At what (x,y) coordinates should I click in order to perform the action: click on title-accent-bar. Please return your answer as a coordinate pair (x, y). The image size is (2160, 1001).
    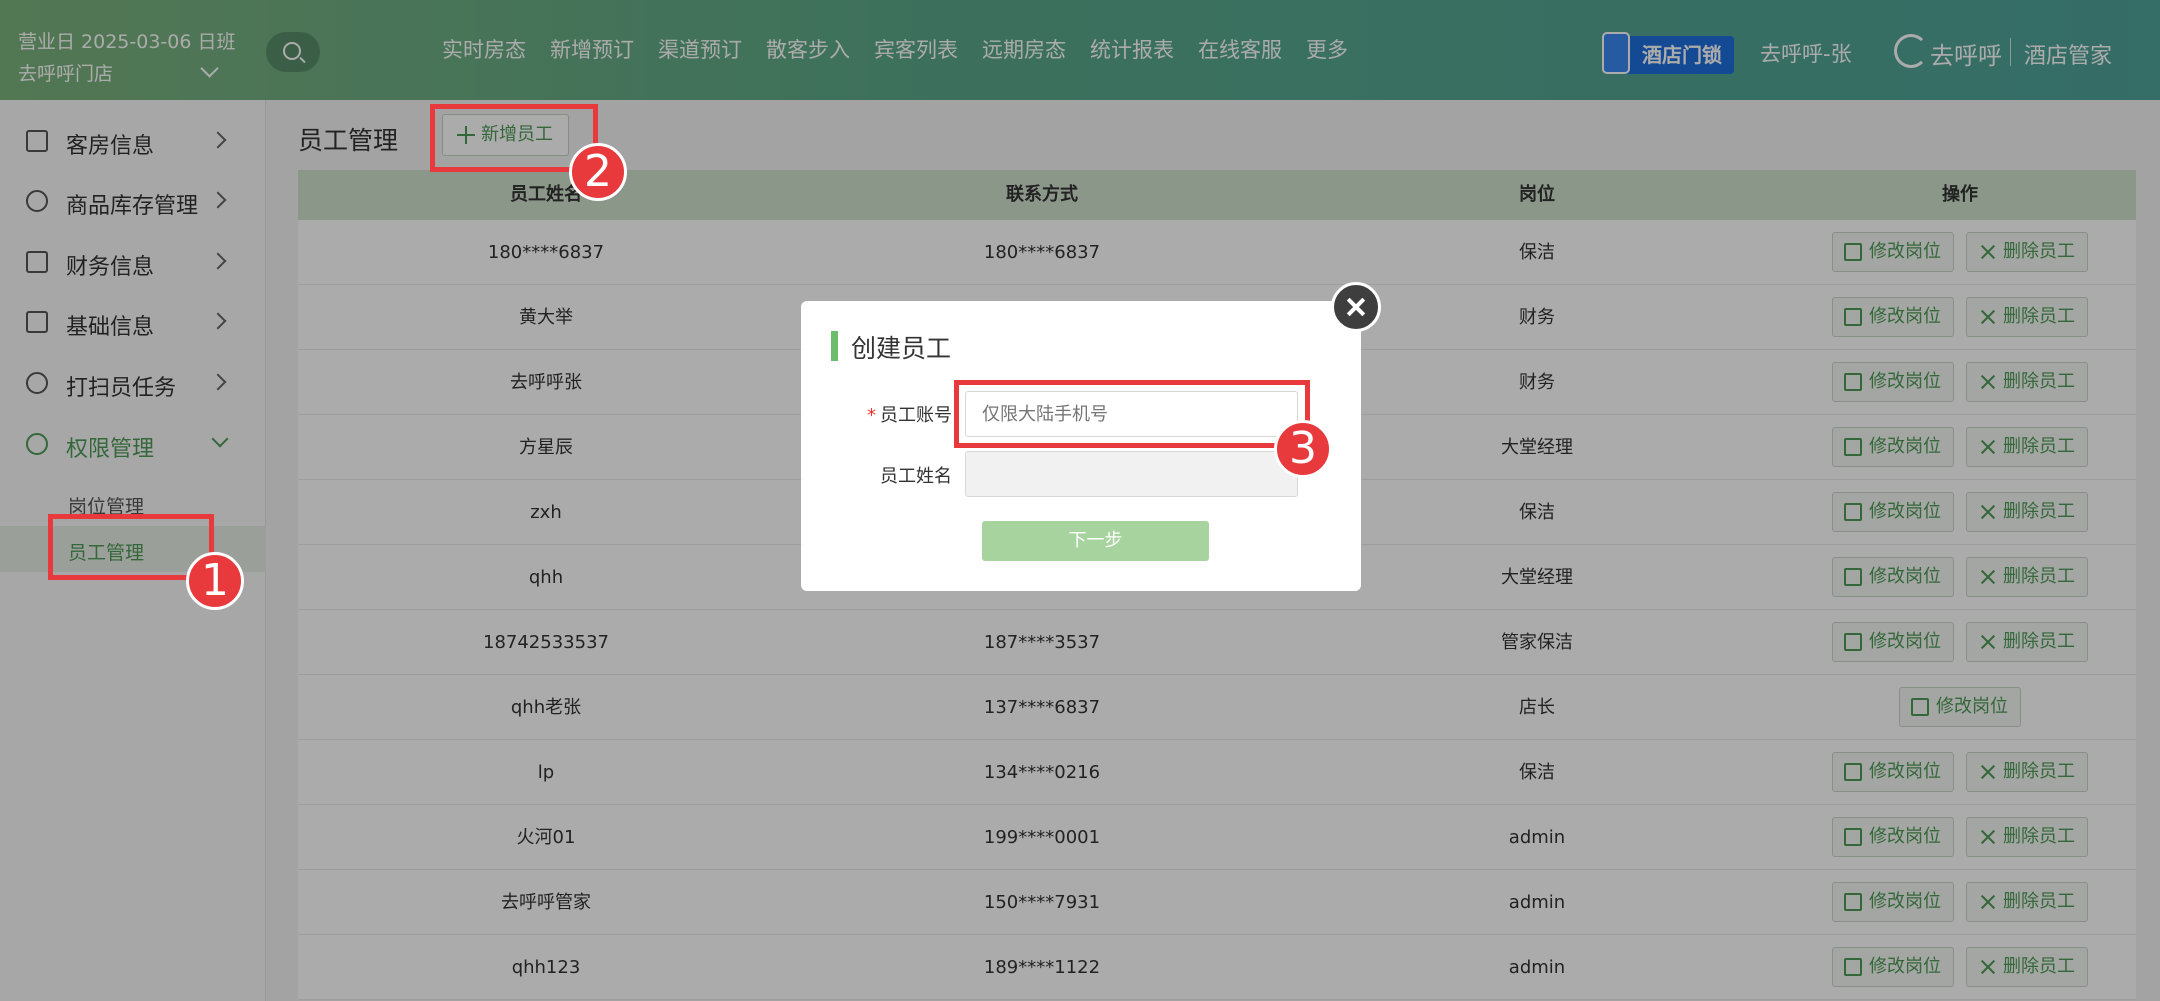
    Looking at the image, I should click on (834, 346).